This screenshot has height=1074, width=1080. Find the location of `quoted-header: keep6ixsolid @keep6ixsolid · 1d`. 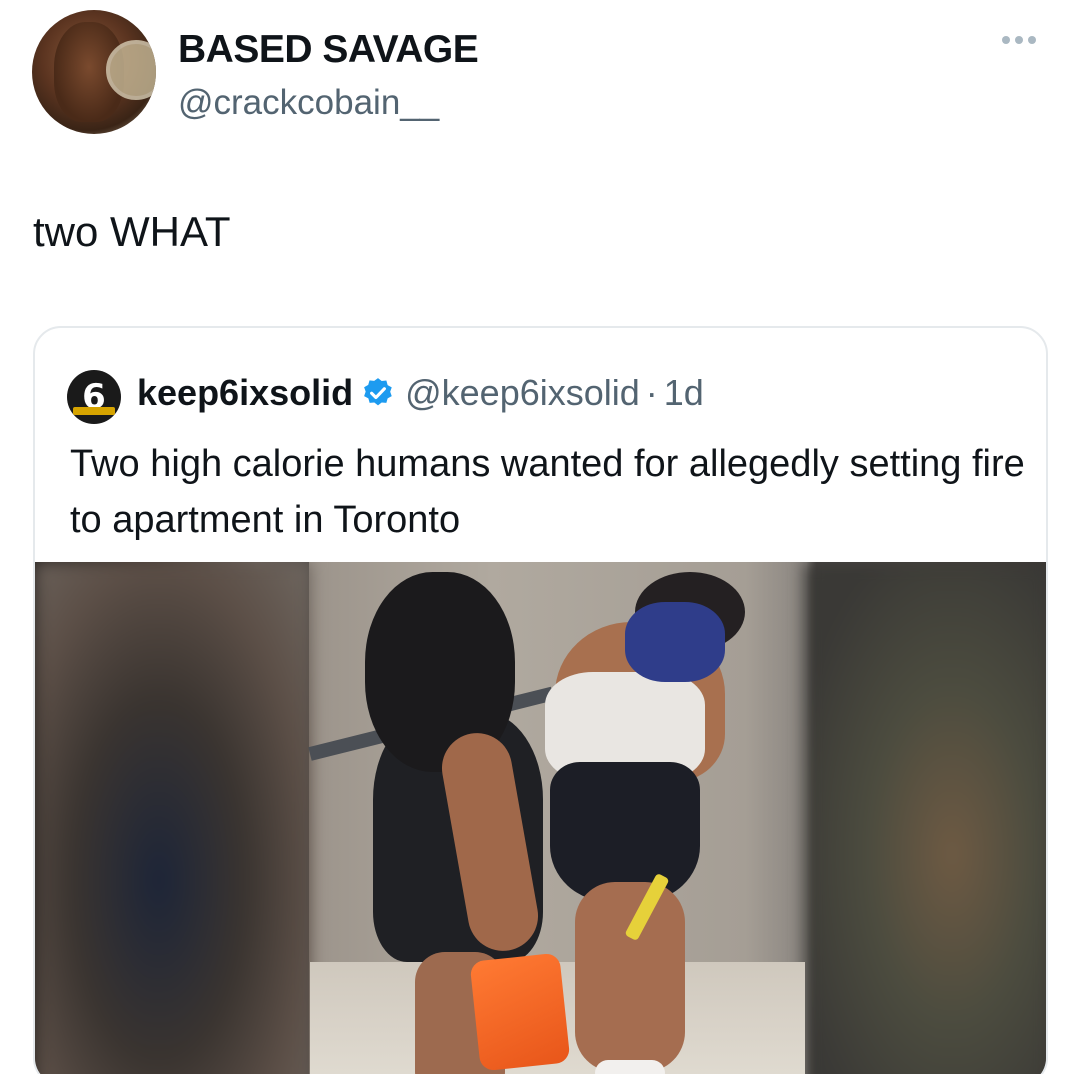

quoted-header: keep6ixsolid @keep6ixsolid · 1d is located at coordinates (420, 393).